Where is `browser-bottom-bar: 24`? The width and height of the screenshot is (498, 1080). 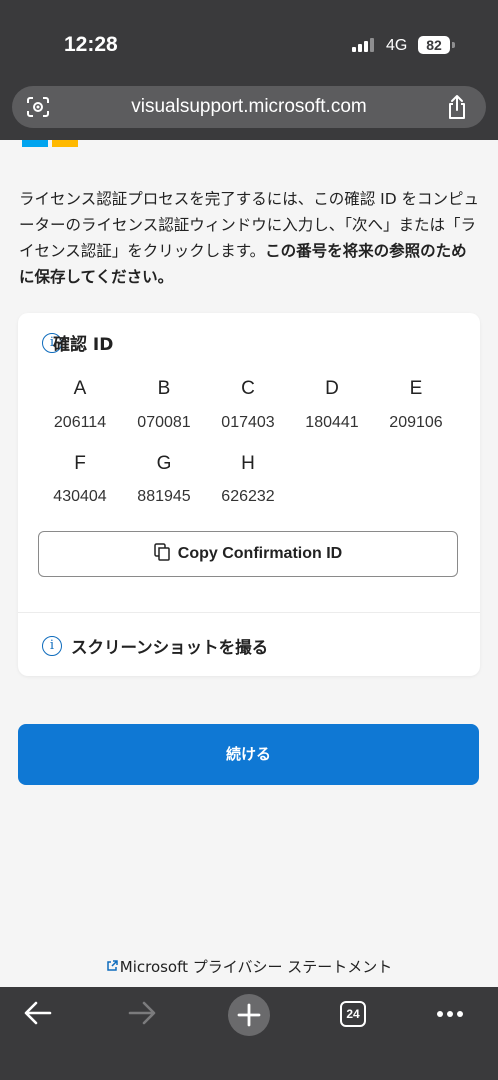 browser-bottom-bar: 24 is located at coordinates (249, 1033).